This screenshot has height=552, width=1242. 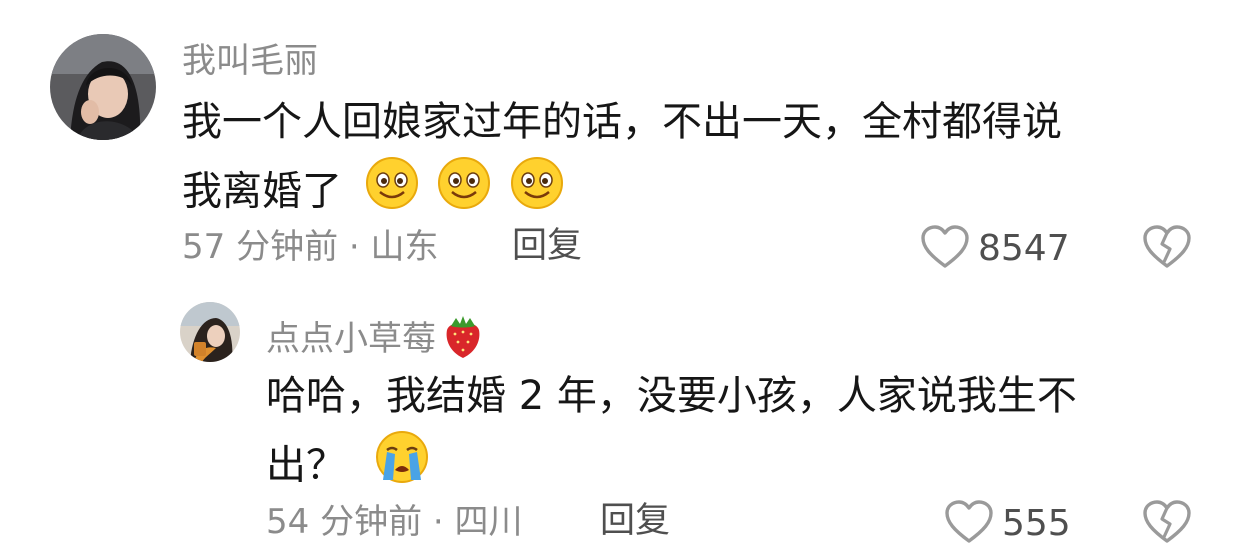 What do you see at coordinates (250, 61) in the screenshot?
I see `username: 我叫毛丽` at bounding box center [250, 61].